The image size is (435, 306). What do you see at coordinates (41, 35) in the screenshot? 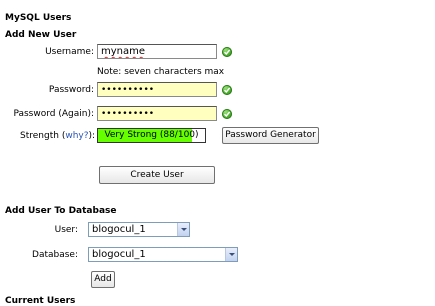
I see `add-user-heading: Add New User` at bounding box center [41, 35].